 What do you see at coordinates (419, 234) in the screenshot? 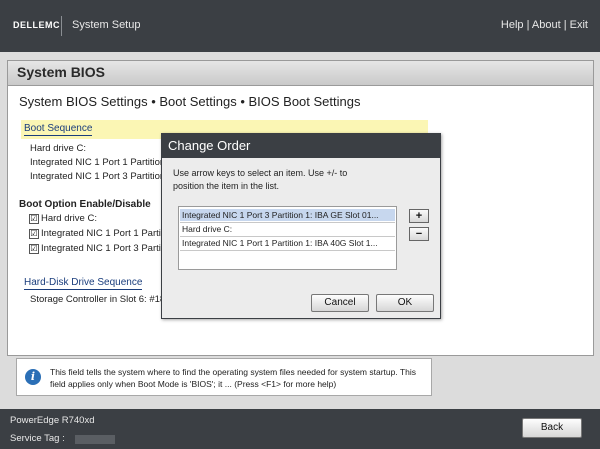
I see `move-down-button: −` at bounding box center [419, 234].